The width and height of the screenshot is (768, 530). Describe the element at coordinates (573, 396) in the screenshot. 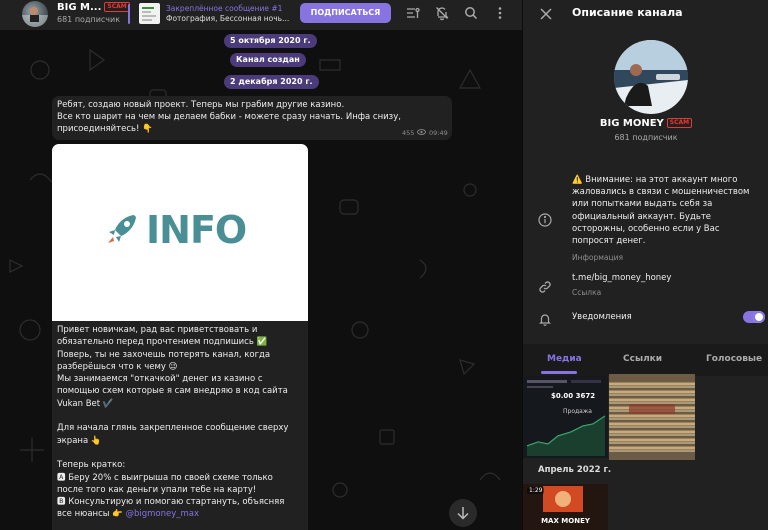

I see `screenshot-balance: $0.00 3672` at that location.